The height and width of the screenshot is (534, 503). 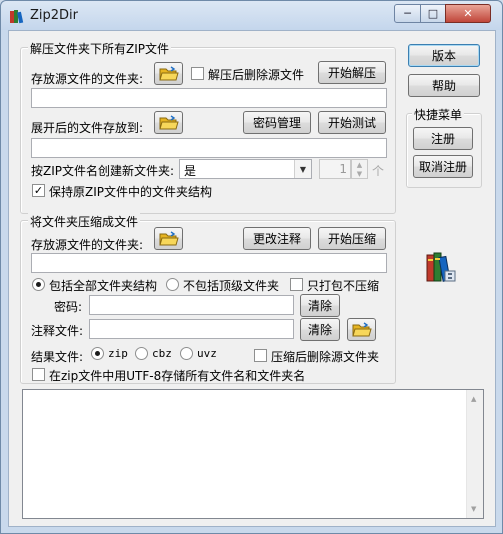 What do you see at coordinates (352, 238) in the screenshot?
I see `start-zip-button: 开始压缩` at bounding box center [352, 238].